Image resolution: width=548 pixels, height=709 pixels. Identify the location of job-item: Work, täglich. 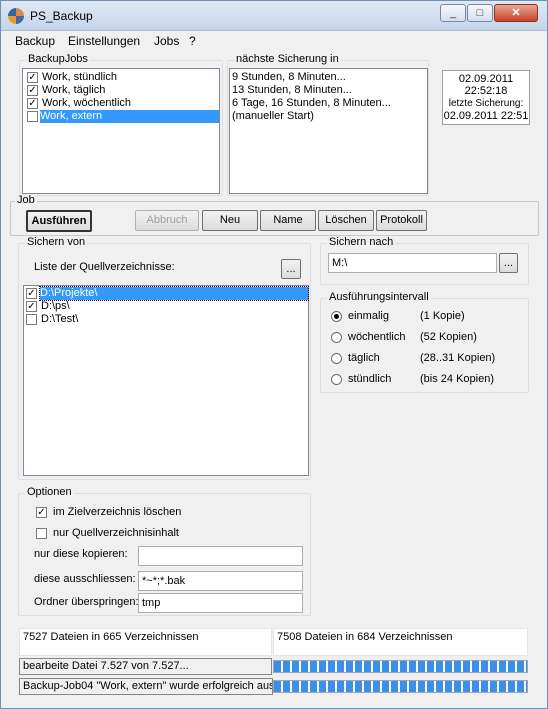
(73, 90).